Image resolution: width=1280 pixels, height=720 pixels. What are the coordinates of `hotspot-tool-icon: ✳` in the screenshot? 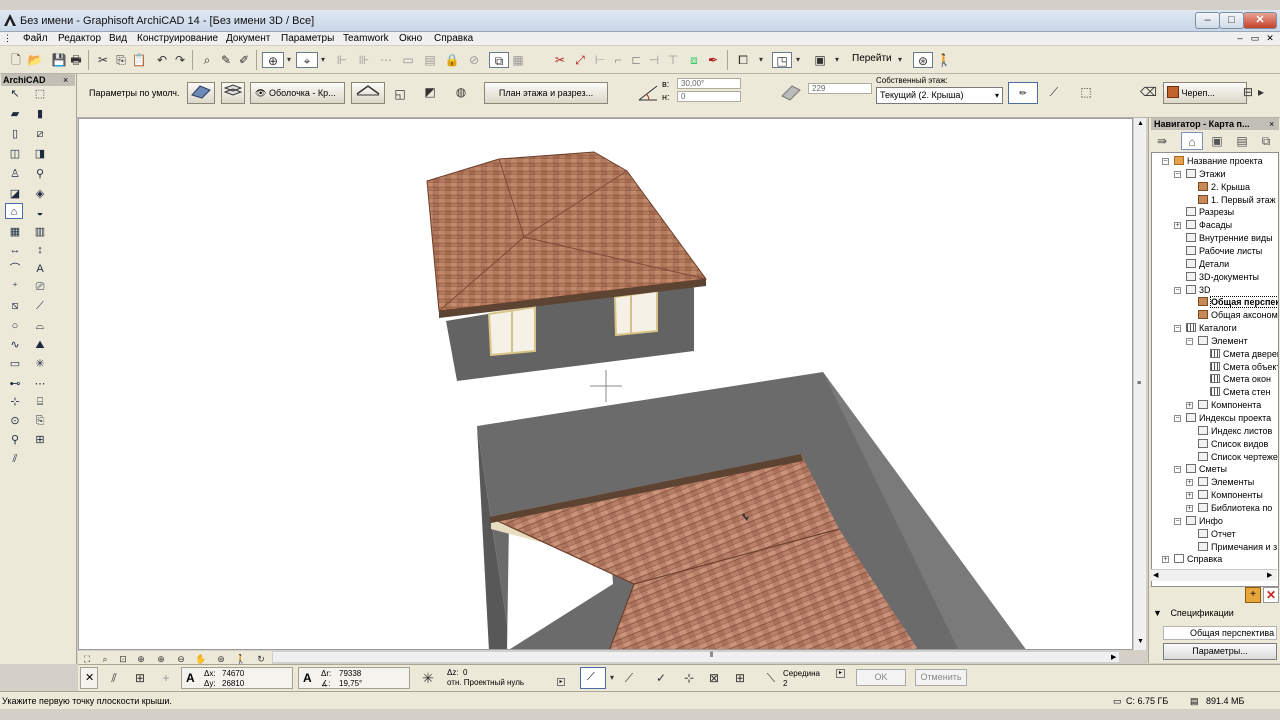 It's located at (40, 364).